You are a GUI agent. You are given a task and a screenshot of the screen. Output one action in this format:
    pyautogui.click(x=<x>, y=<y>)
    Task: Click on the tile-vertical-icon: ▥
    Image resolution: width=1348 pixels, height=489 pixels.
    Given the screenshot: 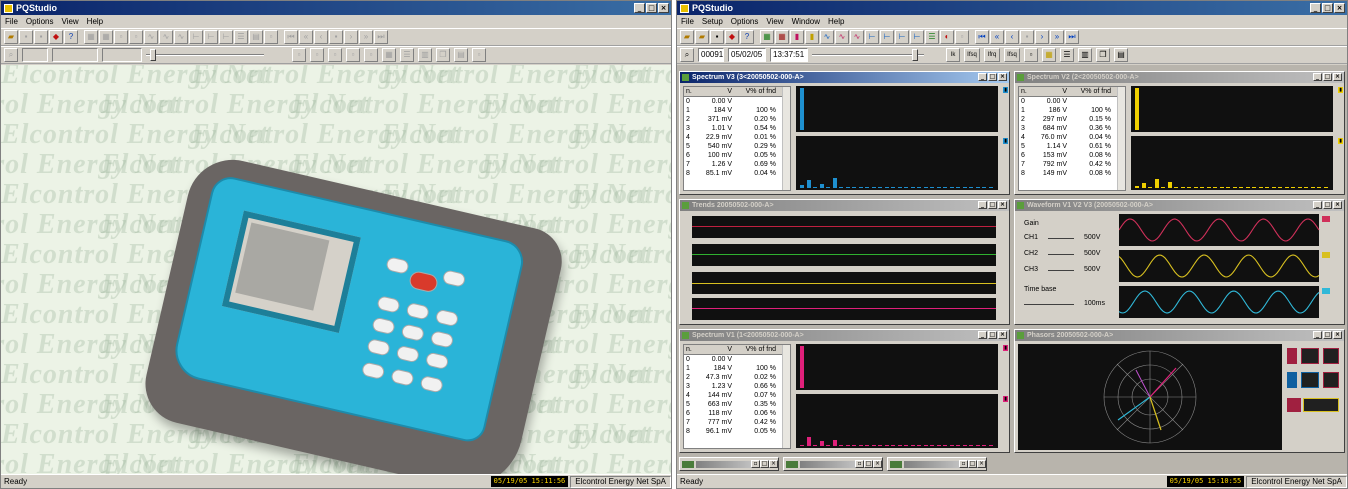 What is the action you would take?
    pyautogui.click(x=425, y=55)
    